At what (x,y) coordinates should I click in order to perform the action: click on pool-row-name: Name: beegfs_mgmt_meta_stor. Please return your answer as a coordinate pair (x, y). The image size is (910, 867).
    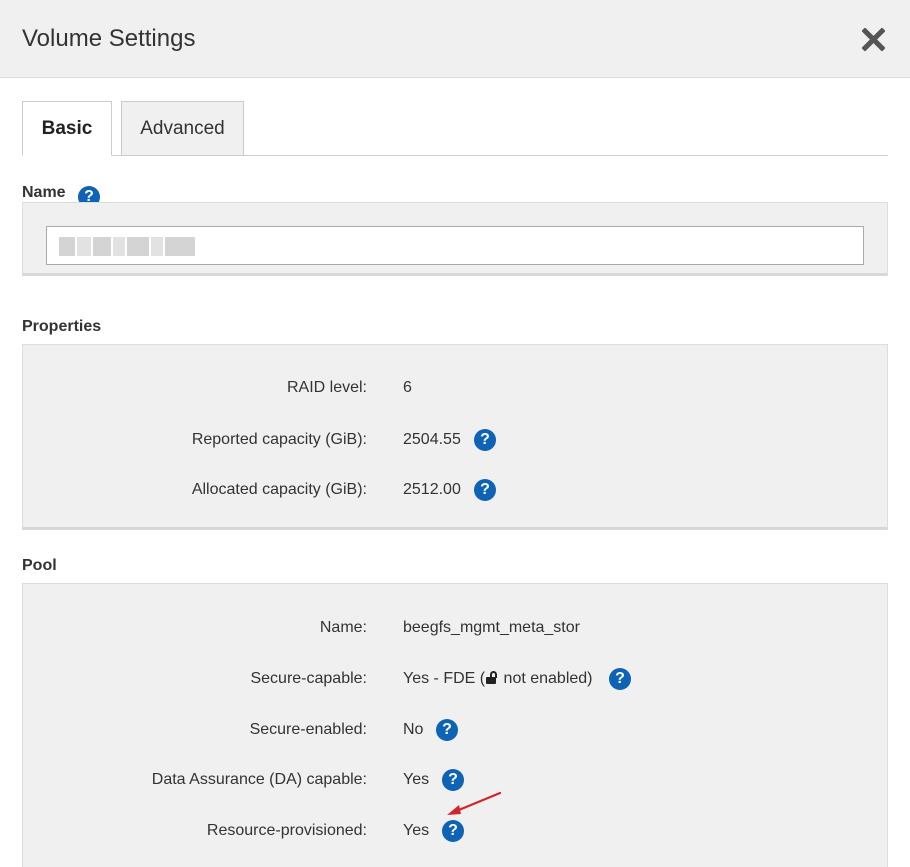
    Looking at the image, I should click on (456, 628).